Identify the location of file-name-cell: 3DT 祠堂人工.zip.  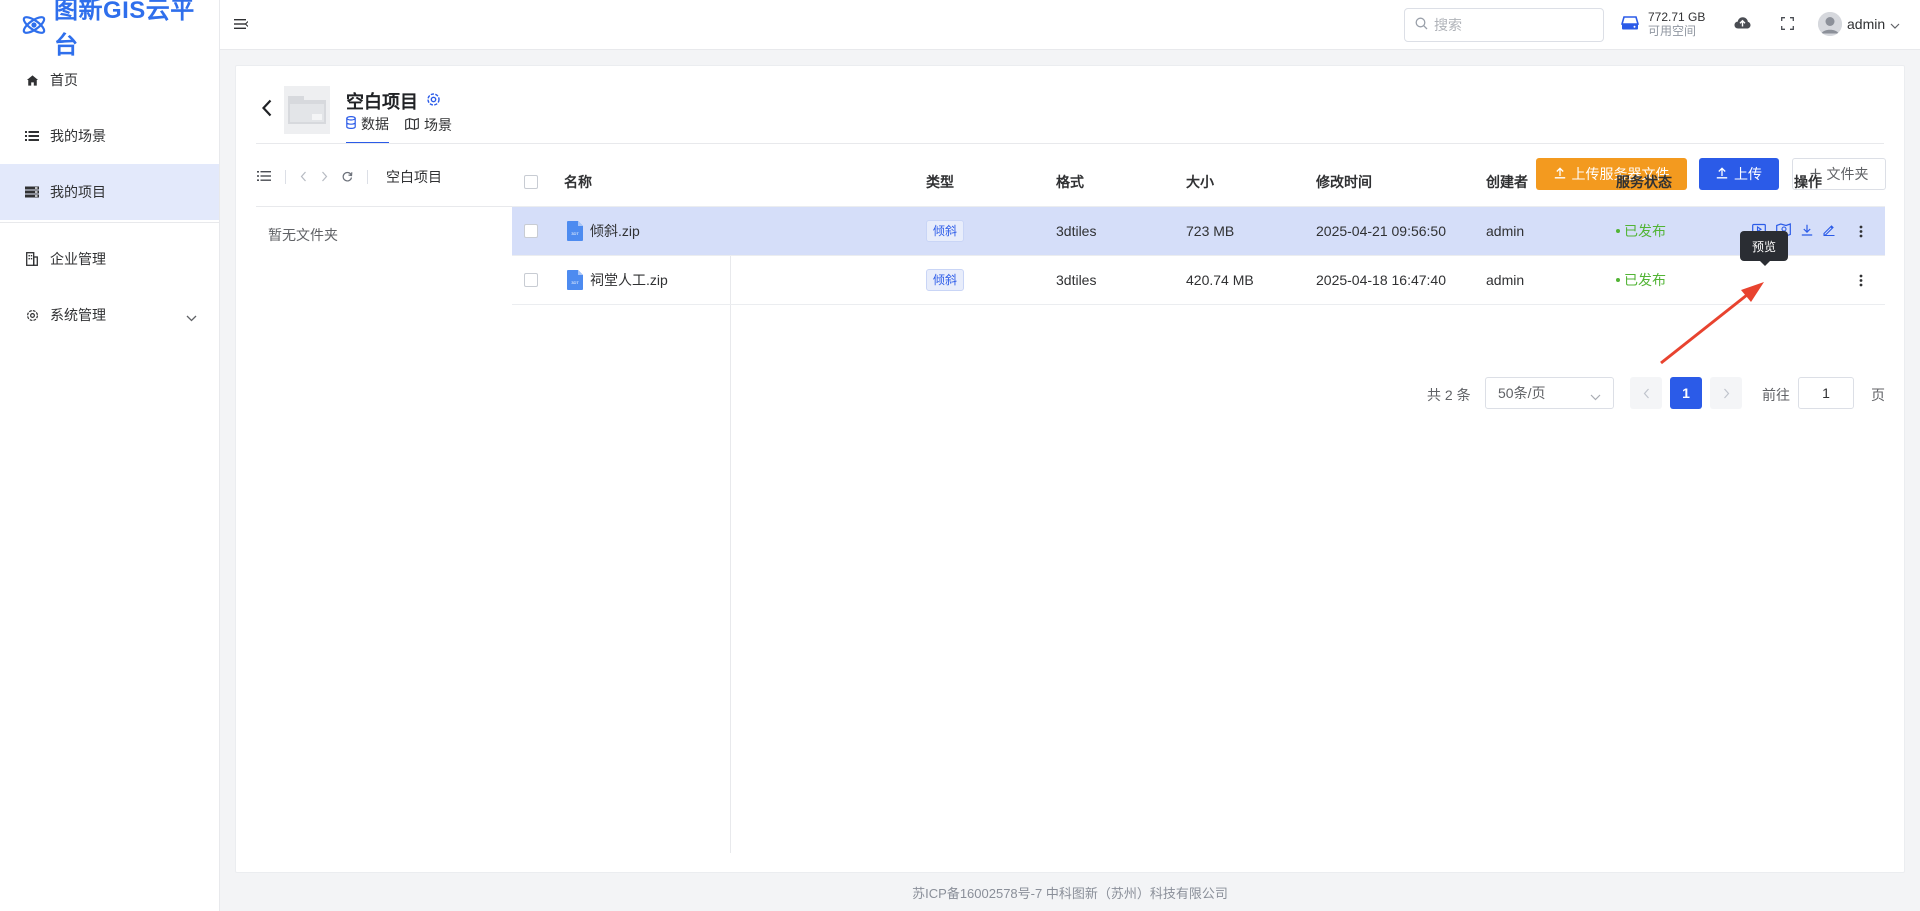
(617, 280).